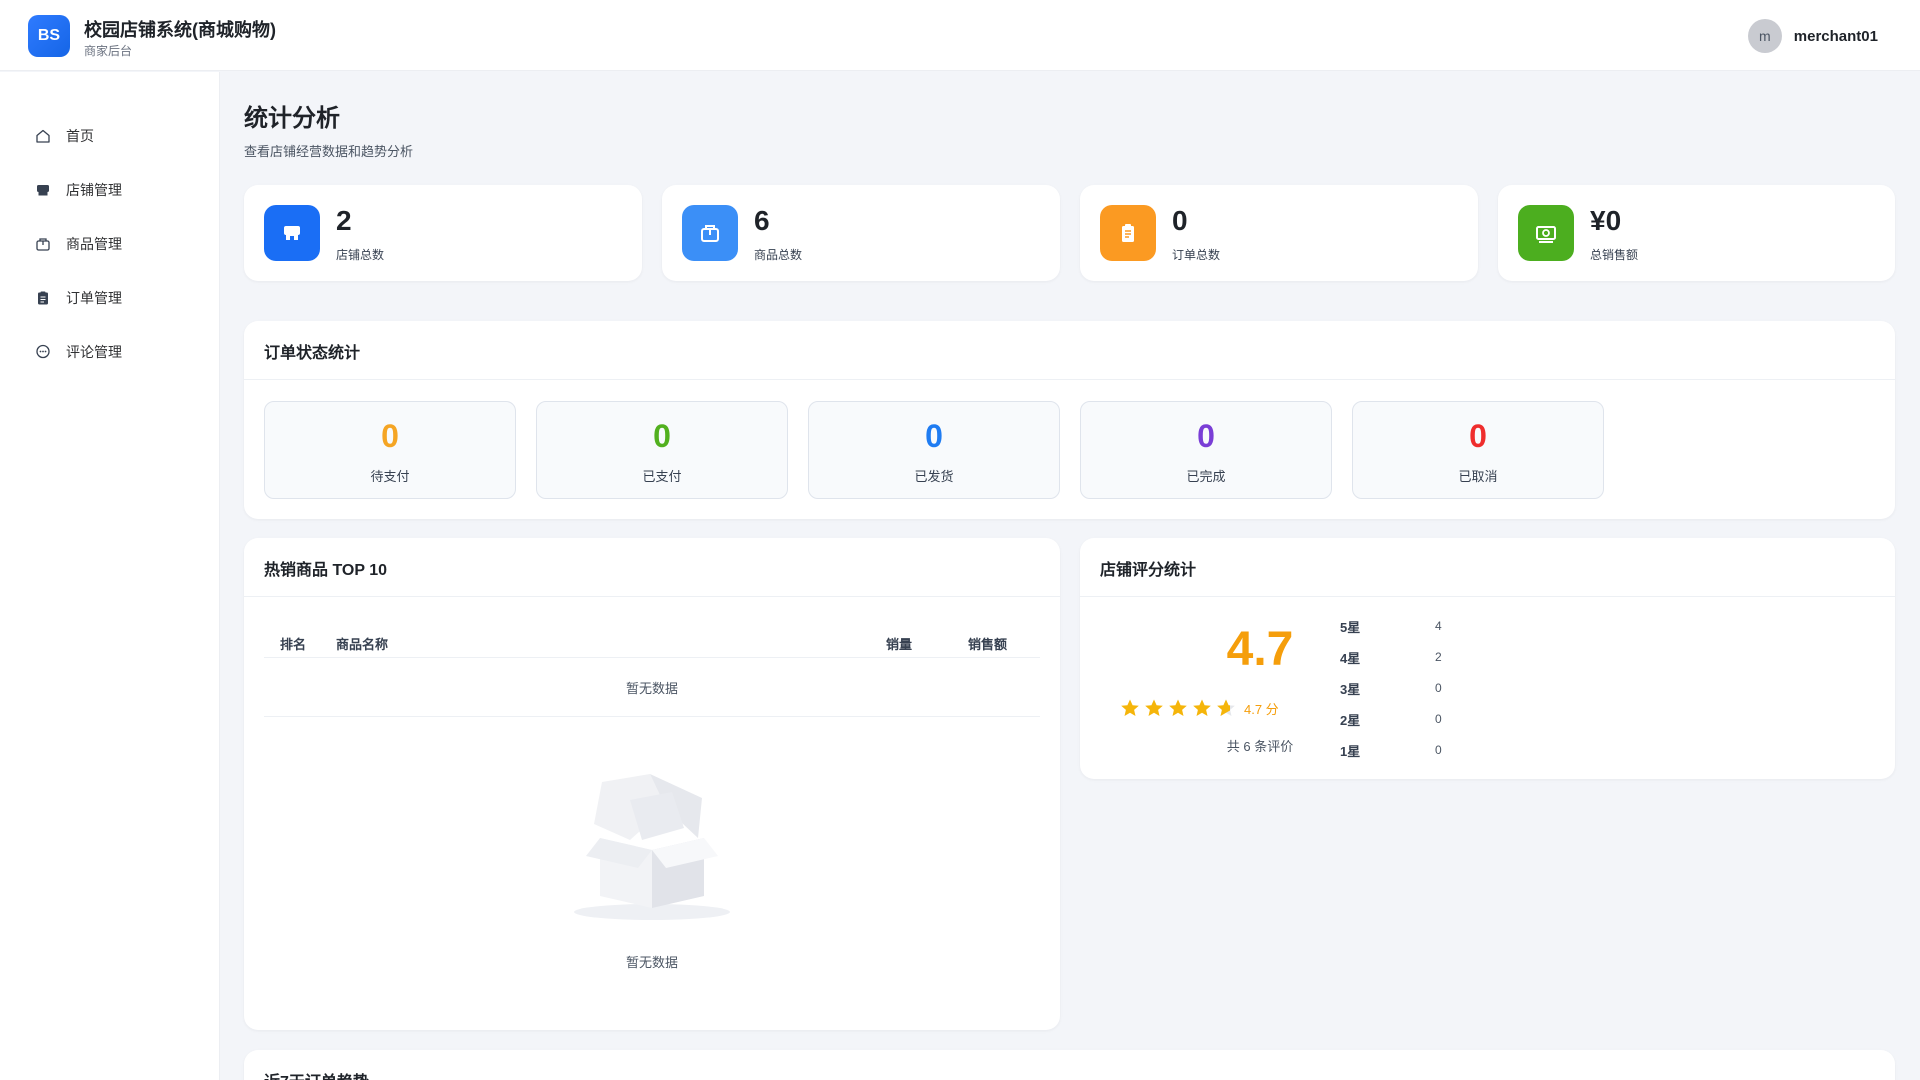  What do you see at coordinates (988, 644) in the screenshot?
I see `column-header-revenue: 销售额` at bounding box center [988, 644].